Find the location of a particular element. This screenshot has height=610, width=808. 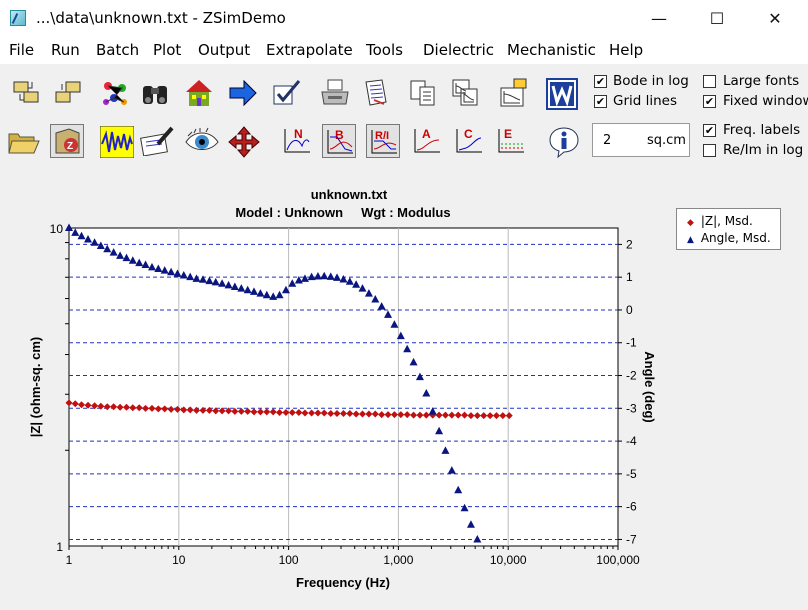

y2-tick-label: 2 is located at coordinates (629, 244).